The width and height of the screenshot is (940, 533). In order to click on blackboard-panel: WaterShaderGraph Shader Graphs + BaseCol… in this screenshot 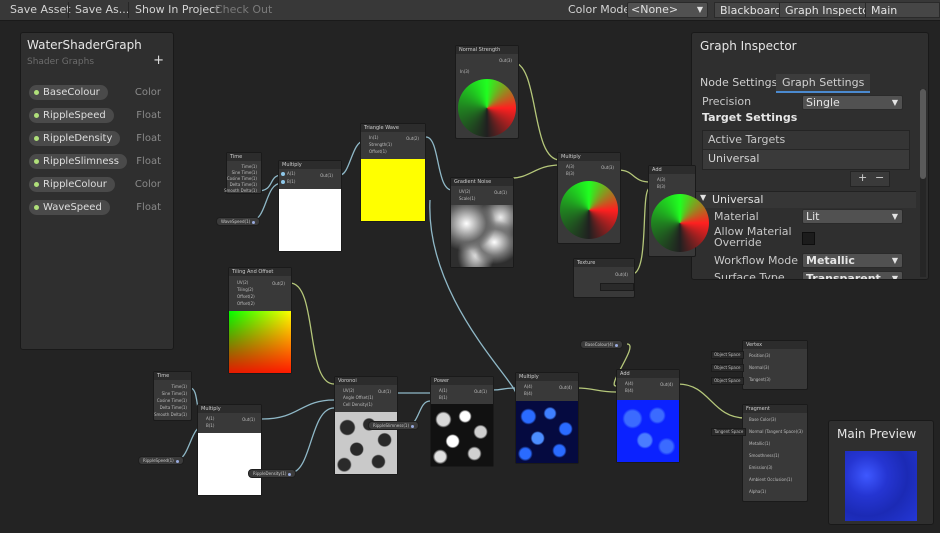, I will do `click(97, 191)`.